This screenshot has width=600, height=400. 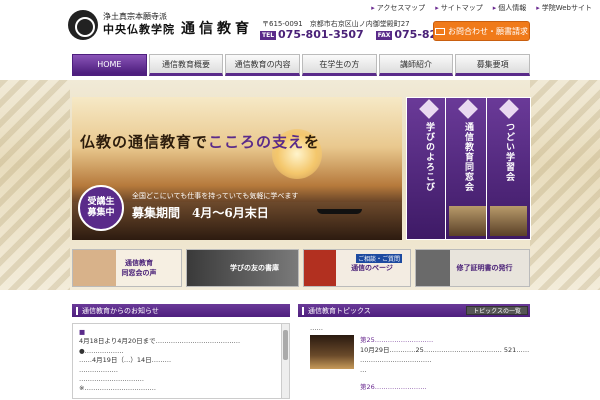 What do you see at coordinates (178, 28) in the screenshot?
I see `logo-title: 中央仏教学院 通信教育` at bounding box center [178, 28].